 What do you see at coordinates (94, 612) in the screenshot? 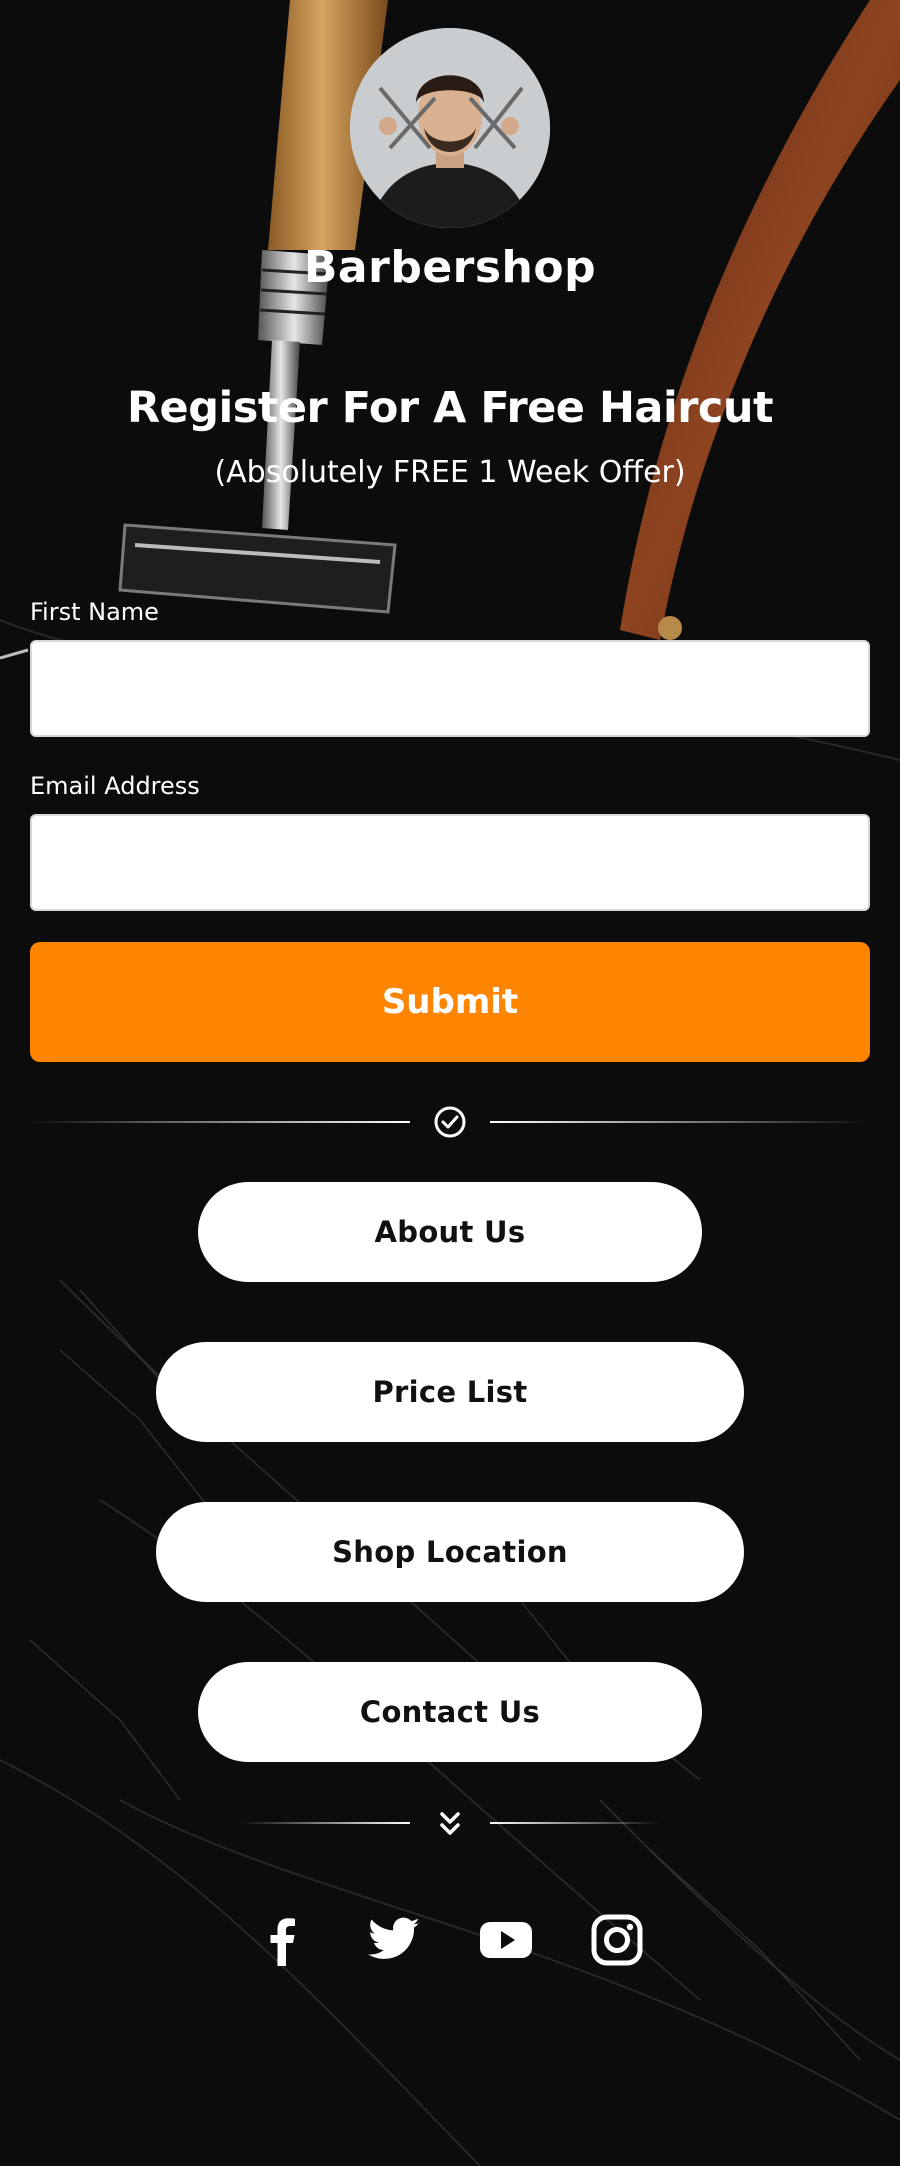
I see `first-name-label: First Name` at bounding box center [94, 612].